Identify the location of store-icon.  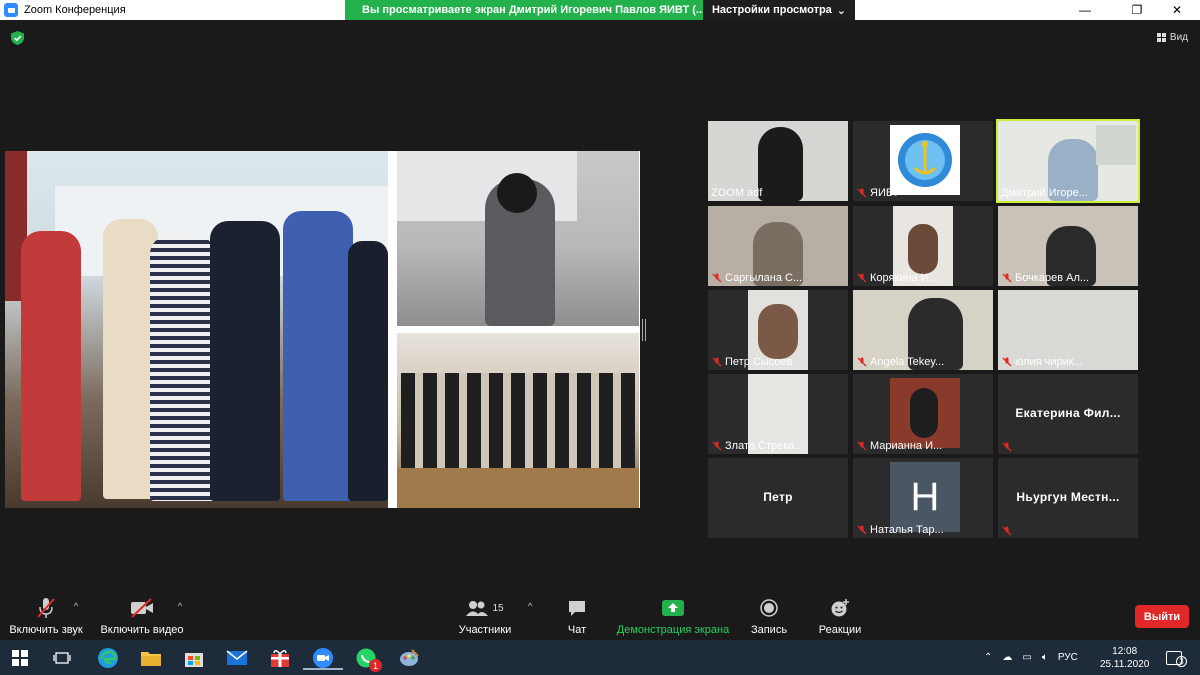
(194, 658).